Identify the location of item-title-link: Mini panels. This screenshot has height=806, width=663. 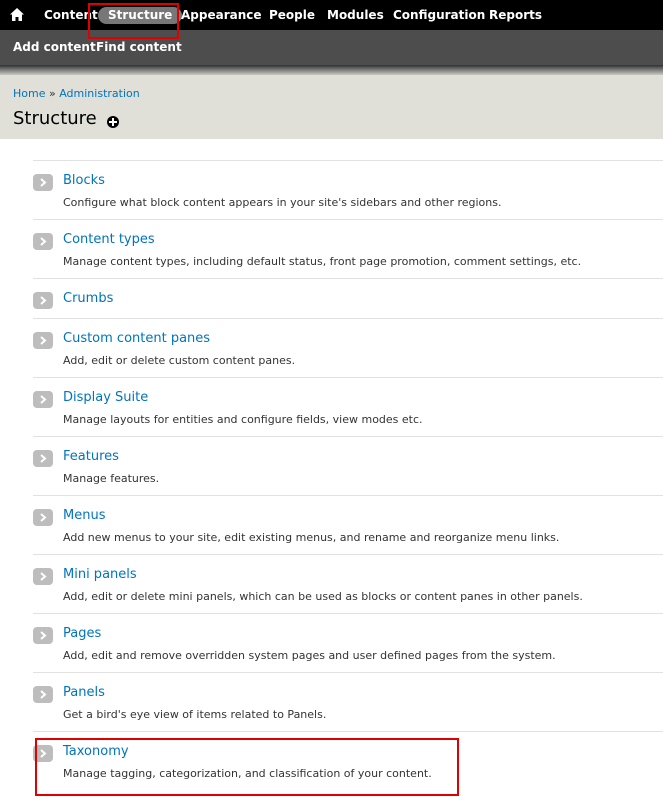
(100, 574).